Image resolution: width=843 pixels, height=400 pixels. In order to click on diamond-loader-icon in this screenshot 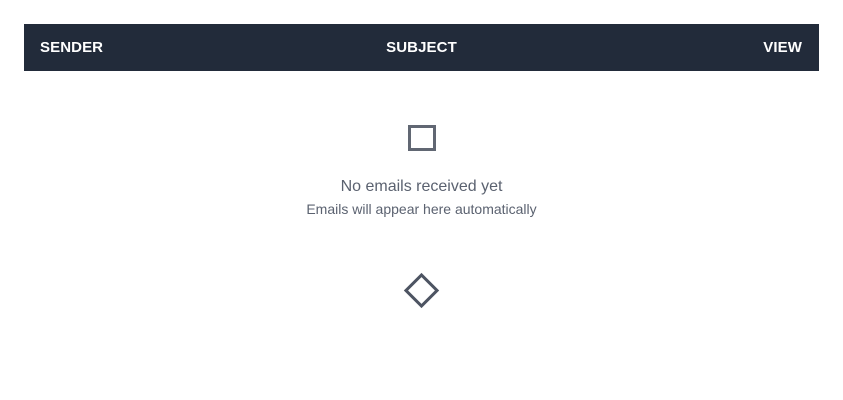, I will do `click(421, 290)`.